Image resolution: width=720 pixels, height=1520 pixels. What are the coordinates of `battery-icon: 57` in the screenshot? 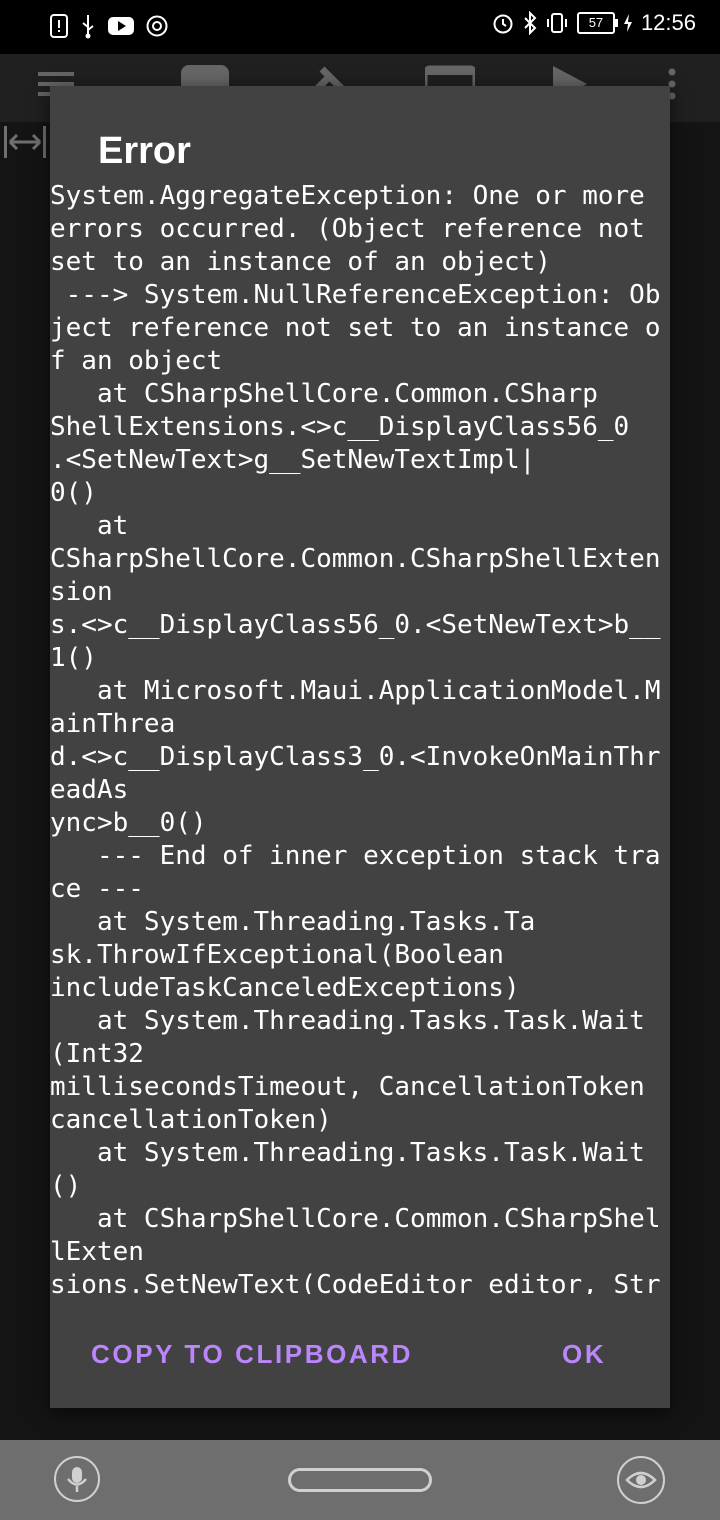 It's located at (597, 23).